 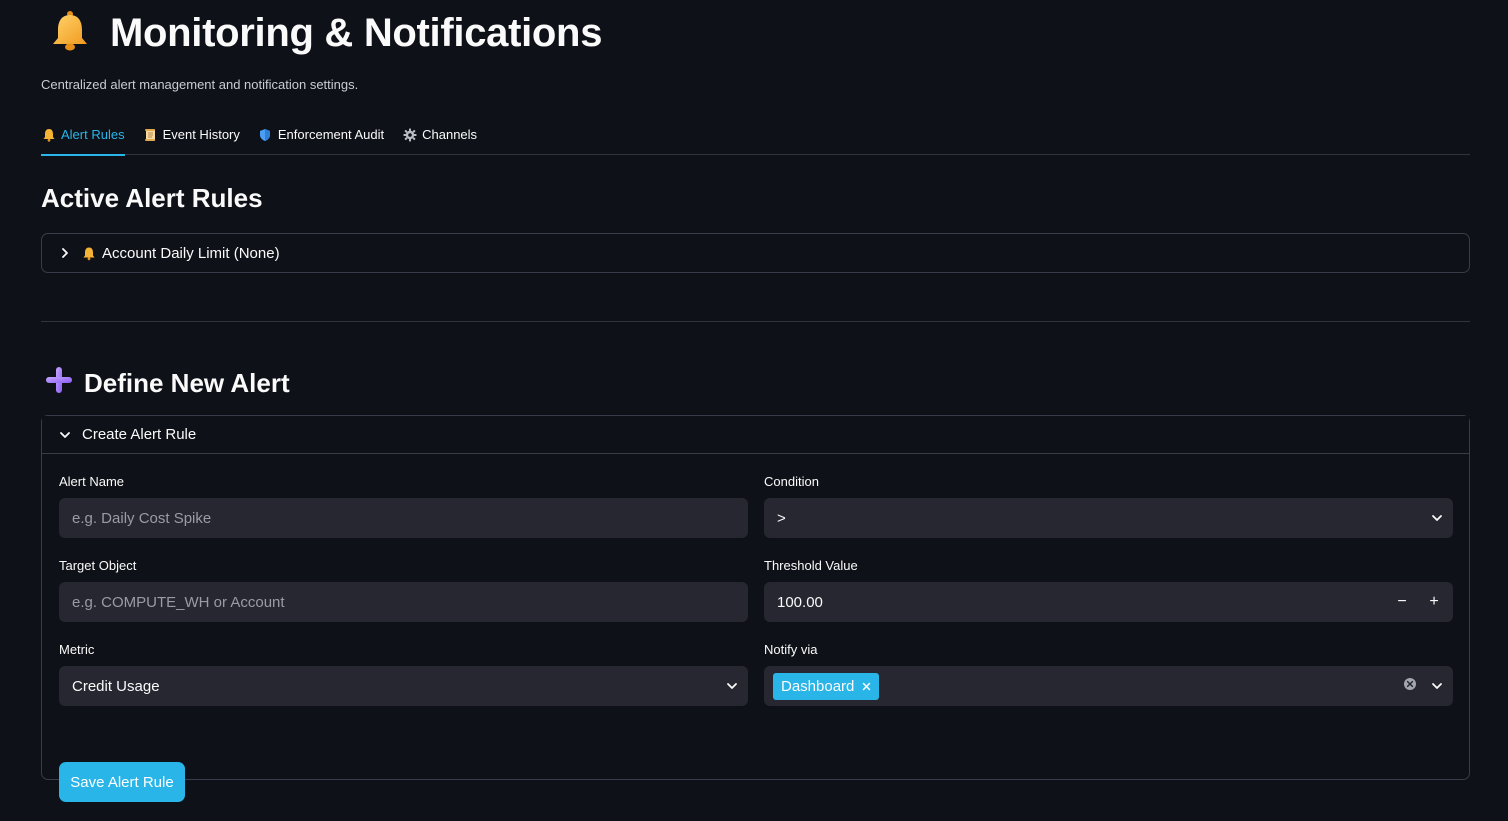 What do you see at coordinates (1108, 602) in the screenshot?
I see `threshold-input: 100.00 − +` at bounding box center [1108, 602].